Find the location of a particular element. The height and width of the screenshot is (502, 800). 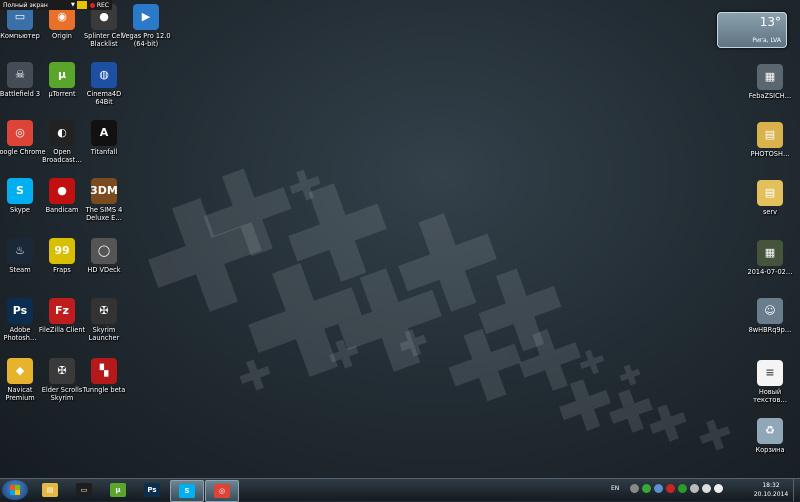

language-indicator: EN is located at coordinates (615, 488).